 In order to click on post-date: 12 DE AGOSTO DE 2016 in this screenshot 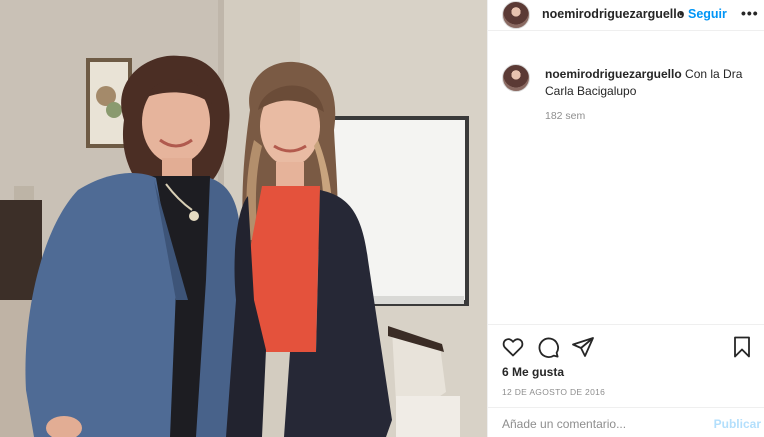, I will do `click(553, 392)`.